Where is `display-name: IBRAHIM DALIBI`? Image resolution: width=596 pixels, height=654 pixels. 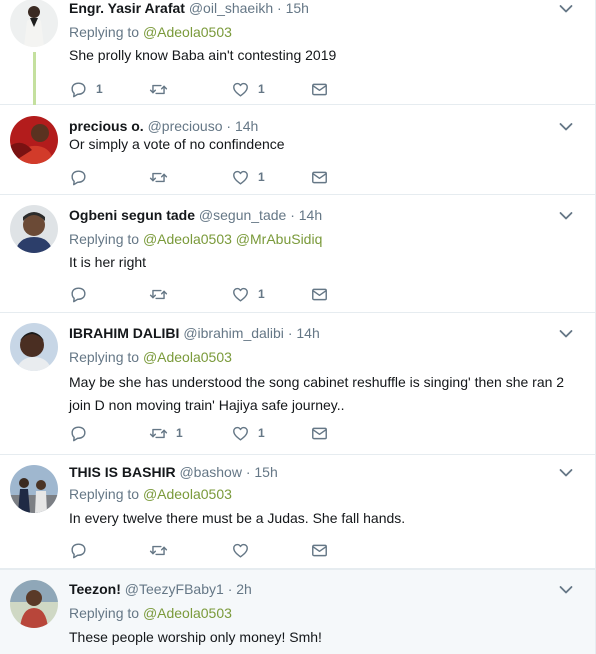 display-name: IBRAHIM DALIBI is located at coordinates (124, 333).